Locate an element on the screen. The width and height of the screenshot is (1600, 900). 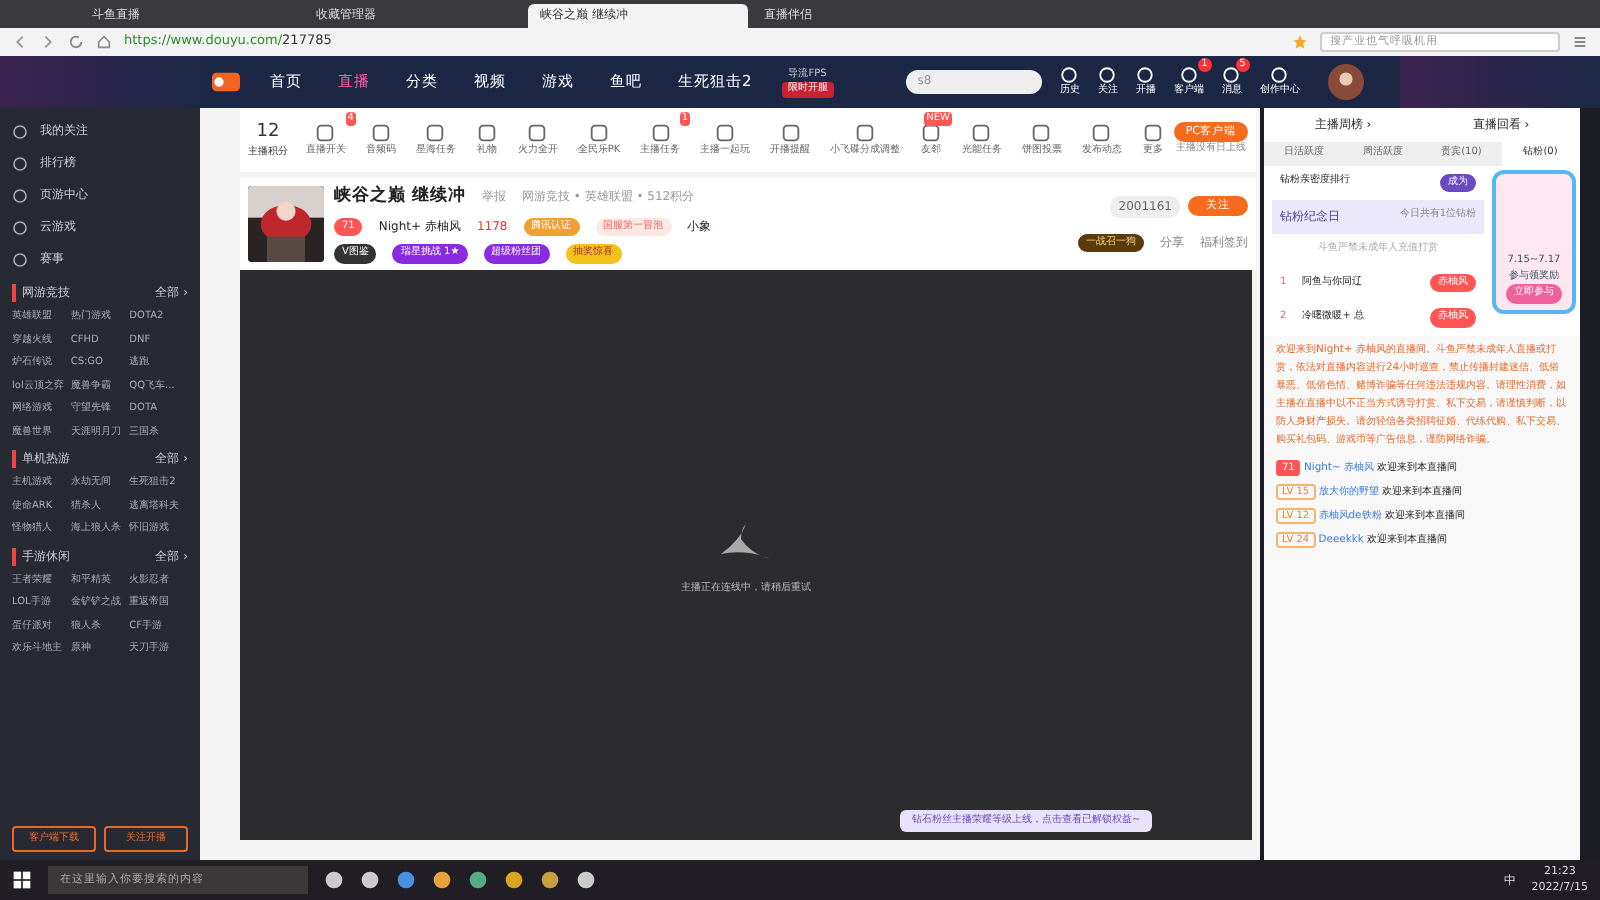
forward-icon is located at coordinates (48, 42).